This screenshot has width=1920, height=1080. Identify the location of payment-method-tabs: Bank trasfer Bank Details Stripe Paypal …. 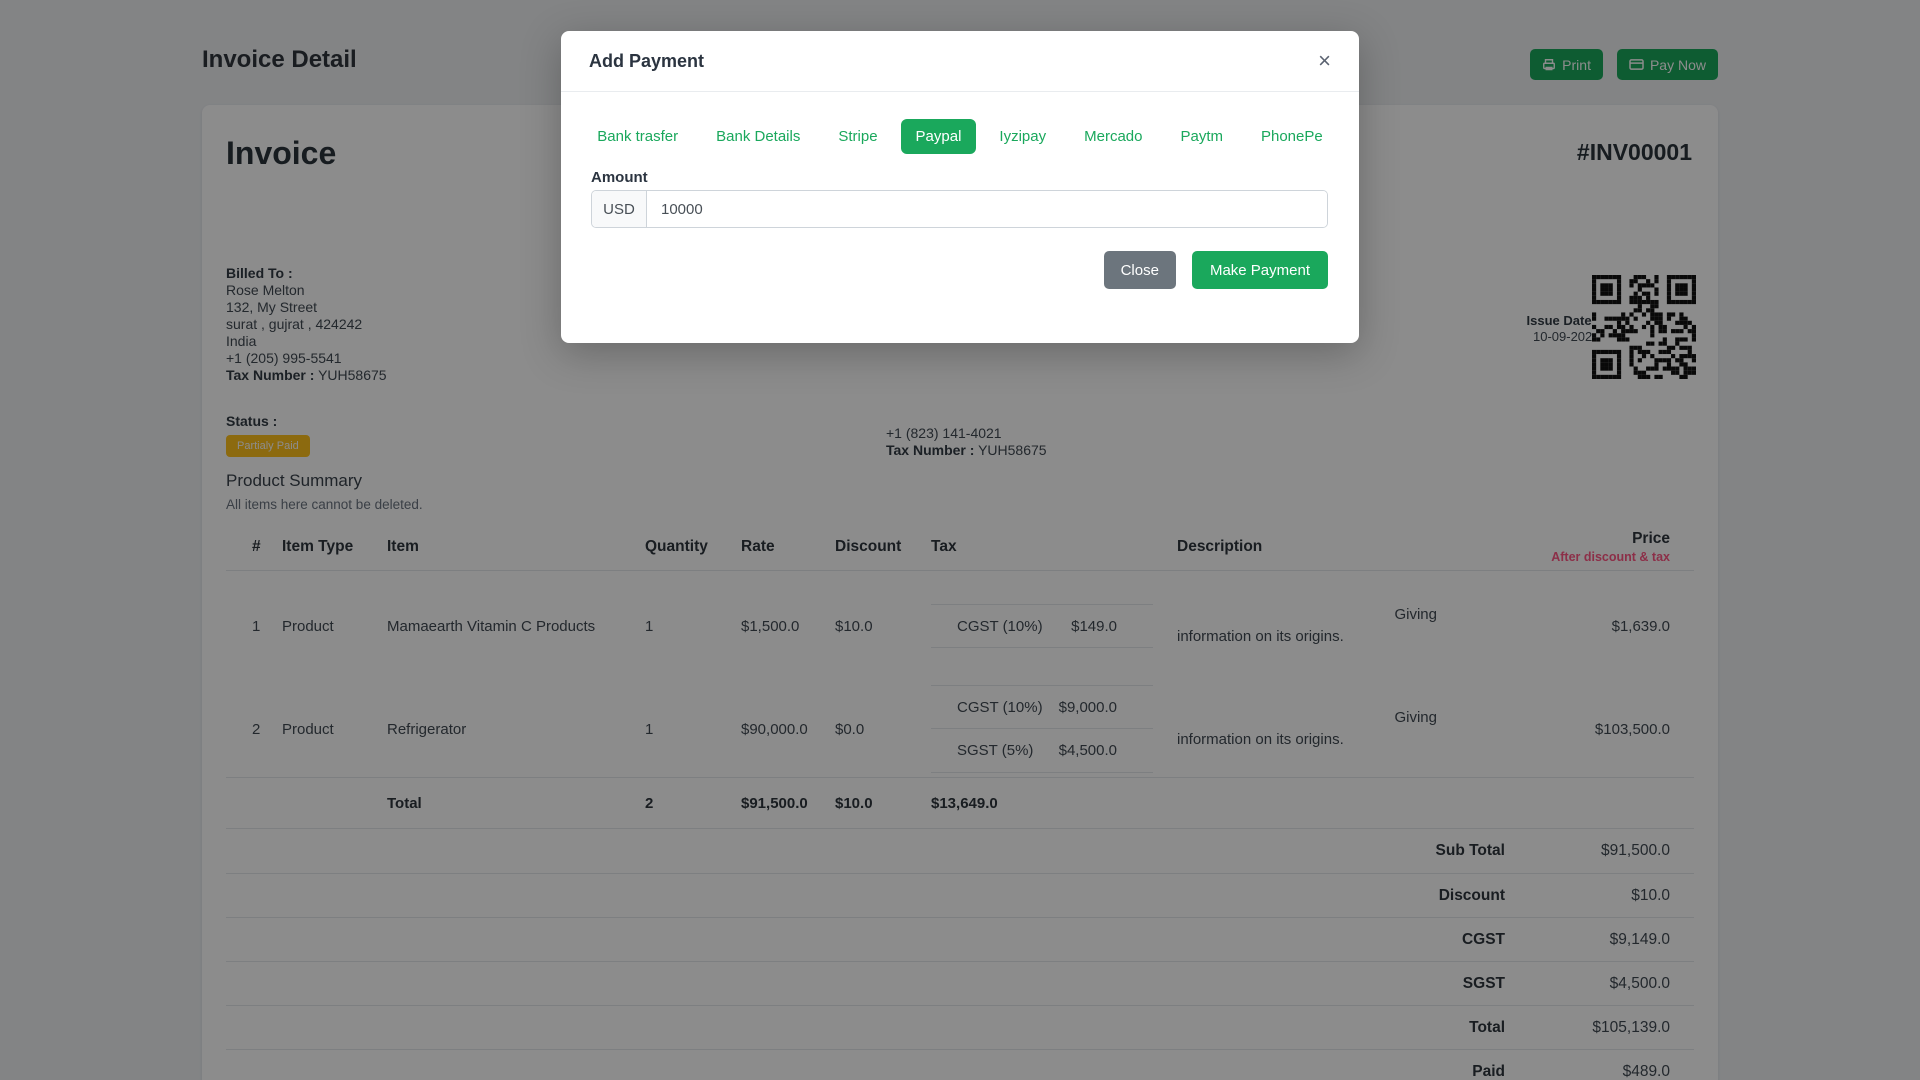
(960, 136).